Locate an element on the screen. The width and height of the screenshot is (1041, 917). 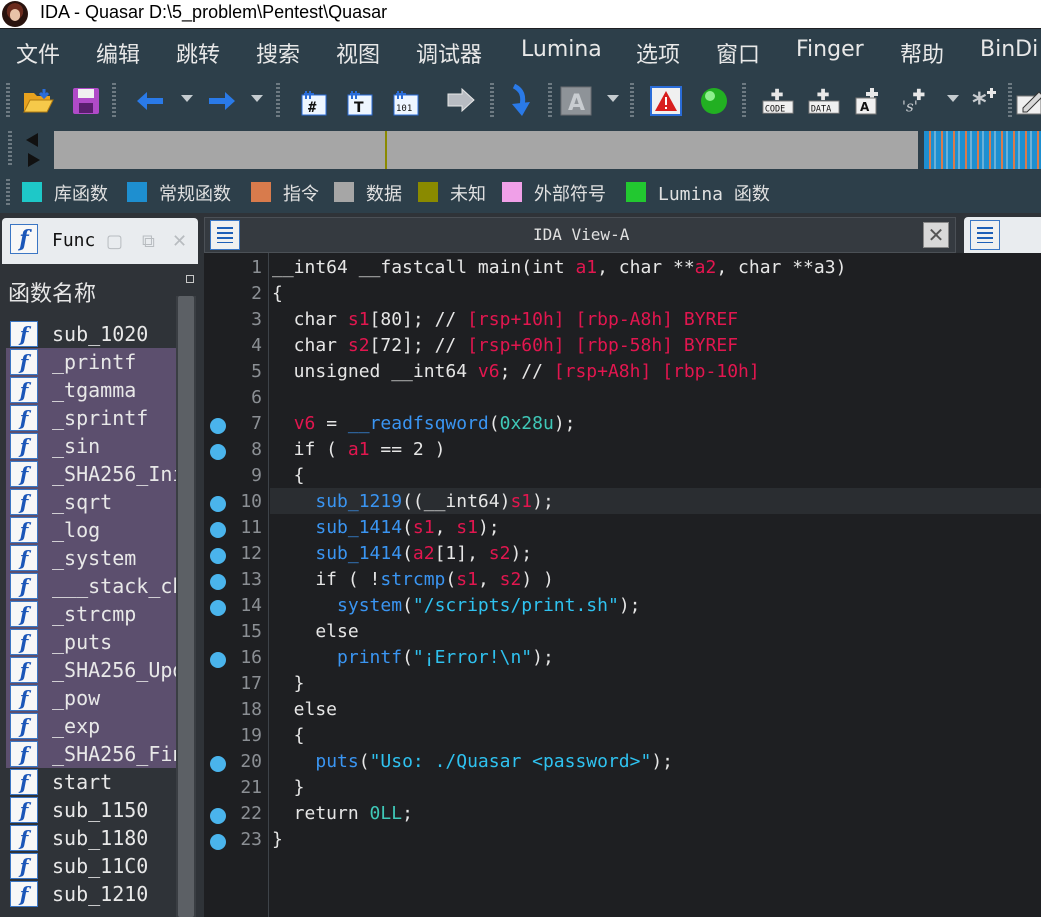
binary-view-icon: 101 is located at coordinates (404, 101).